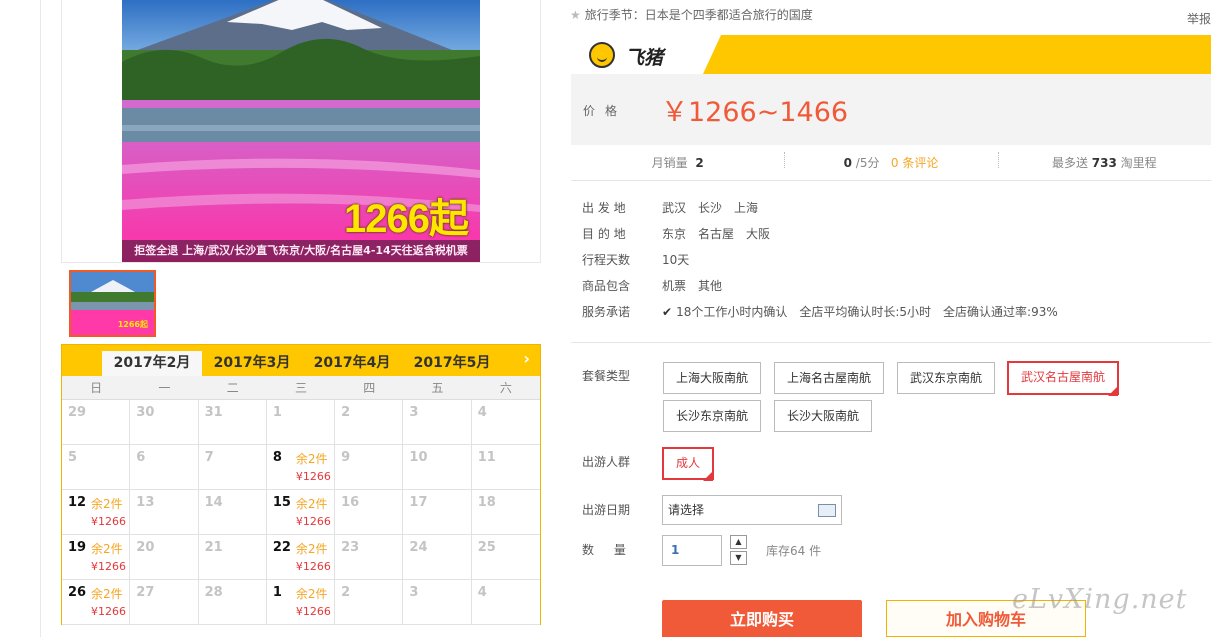  Describe the element at coordinates (232, 467) in the screenshot. I see `calendar-day-cell: 7` at that location.